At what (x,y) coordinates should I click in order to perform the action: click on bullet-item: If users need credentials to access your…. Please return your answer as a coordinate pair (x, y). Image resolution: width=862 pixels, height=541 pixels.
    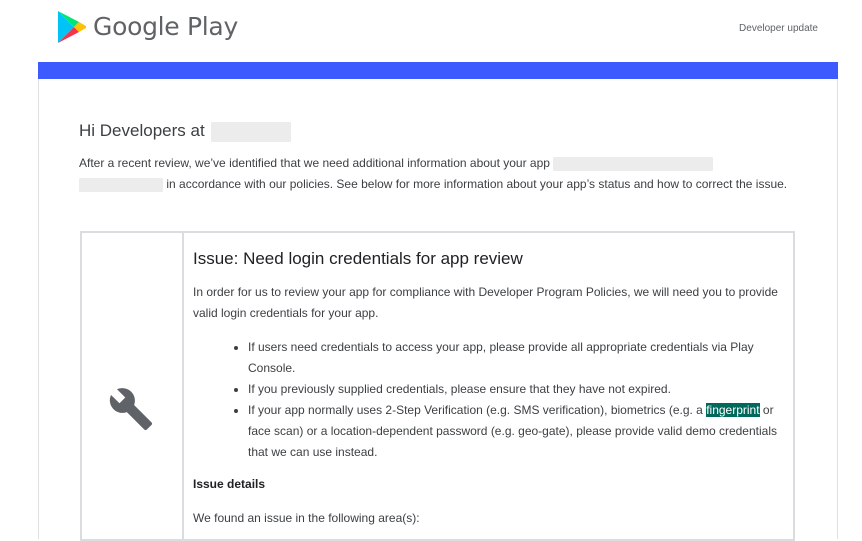
    Looking at the image, I should click on (518, 358).